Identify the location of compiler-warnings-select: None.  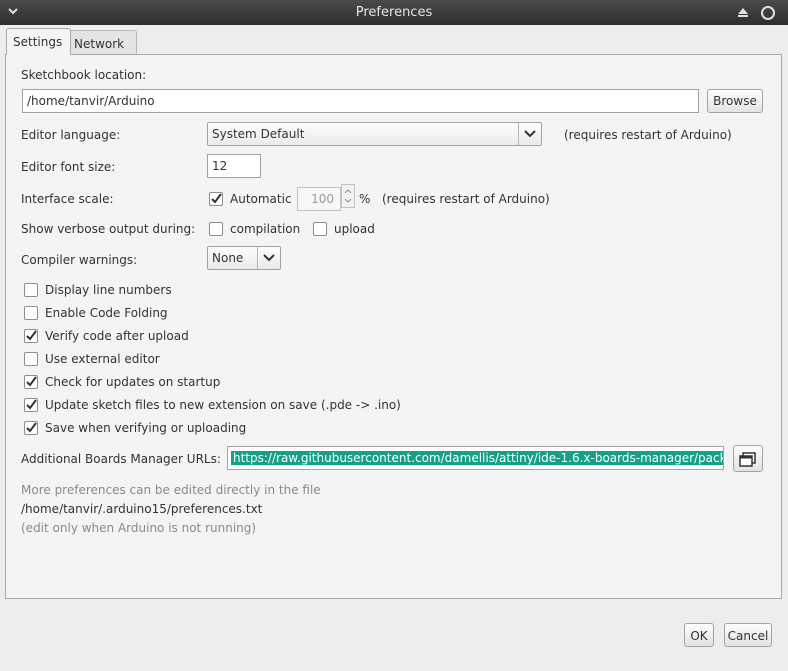
(244, 258).